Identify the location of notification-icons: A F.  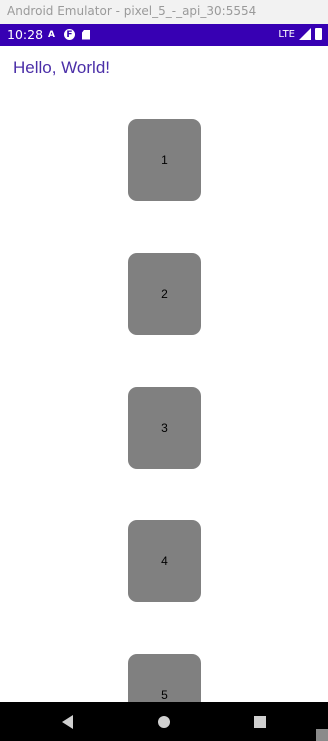
(68, 34).